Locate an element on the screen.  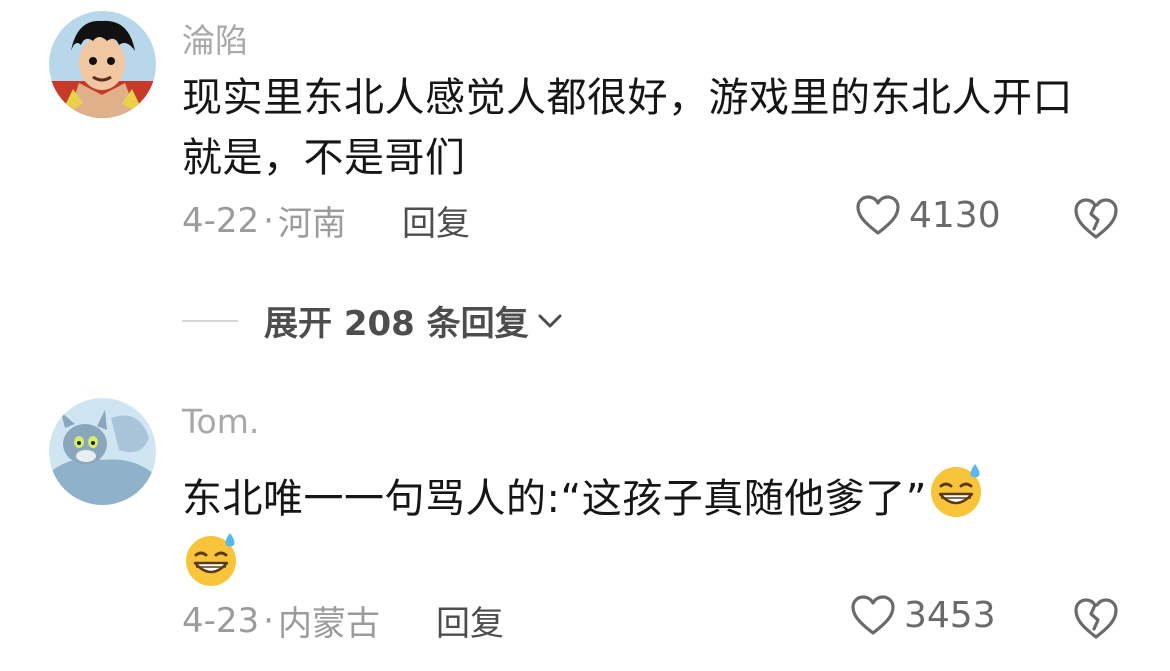
like-button: 4130 is located at coordinates (928, 215).